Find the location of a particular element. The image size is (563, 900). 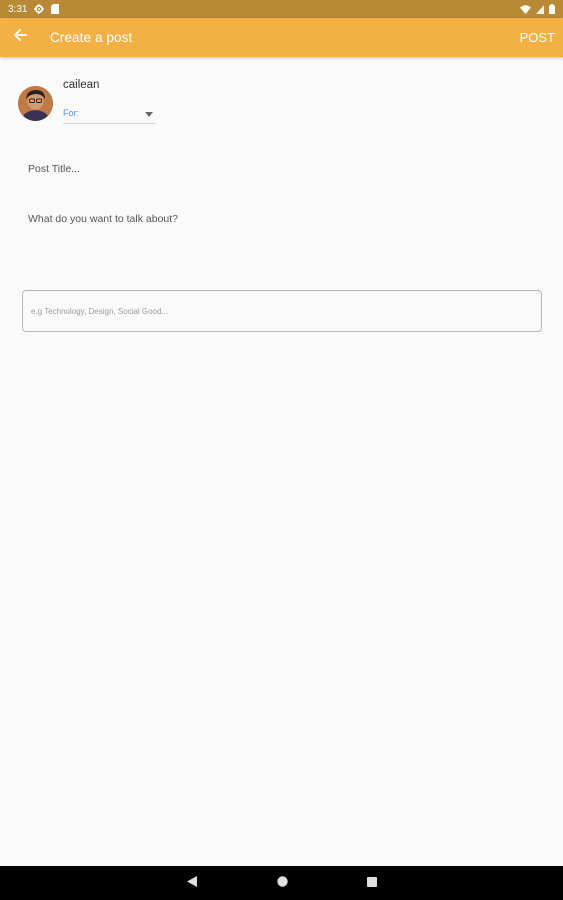

back-button is located at coordinates (20, 37).